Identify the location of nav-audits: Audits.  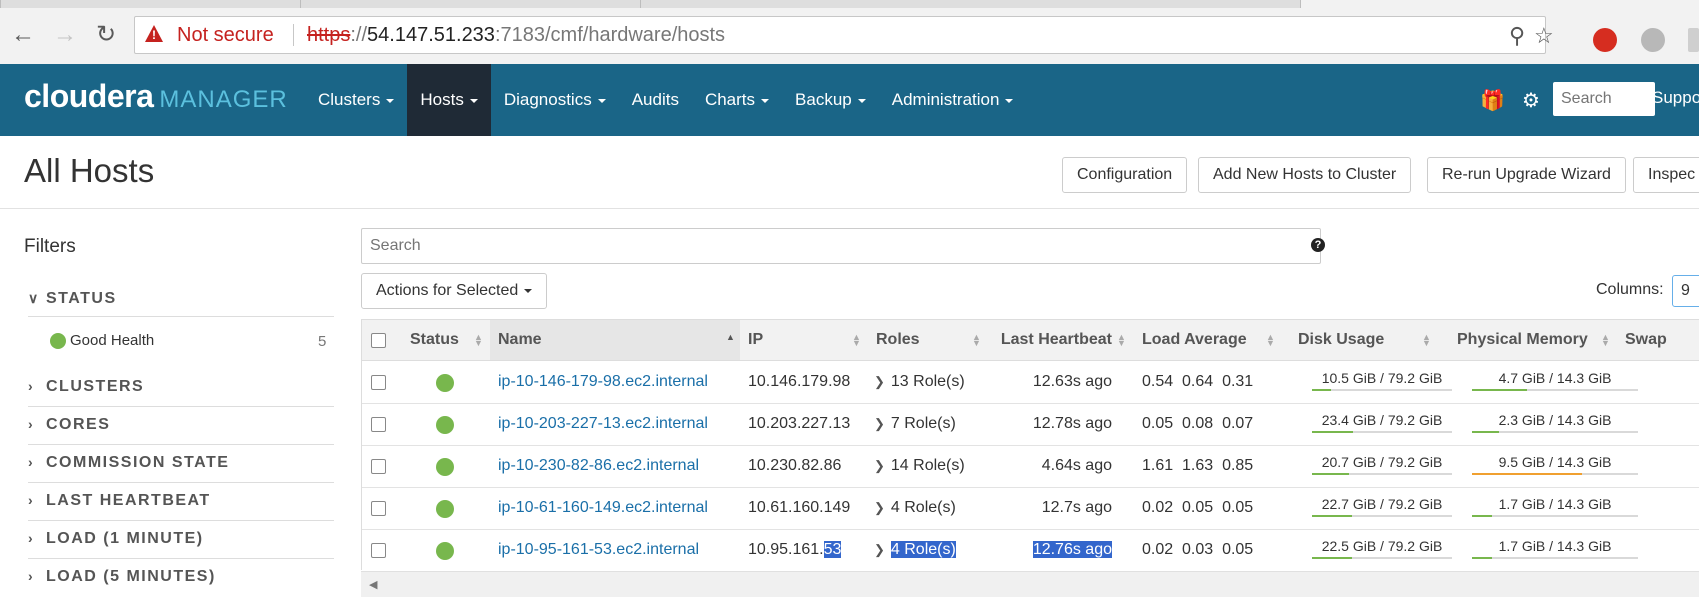
(655, 100).